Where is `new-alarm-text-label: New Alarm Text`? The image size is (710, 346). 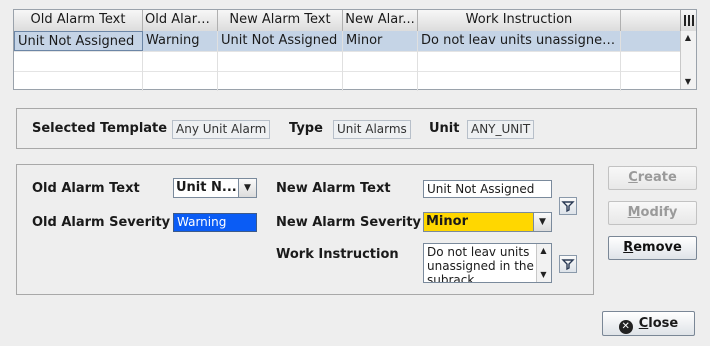
new-alarm-text-label: New Alarm Text is located at coordinates (333, 188).